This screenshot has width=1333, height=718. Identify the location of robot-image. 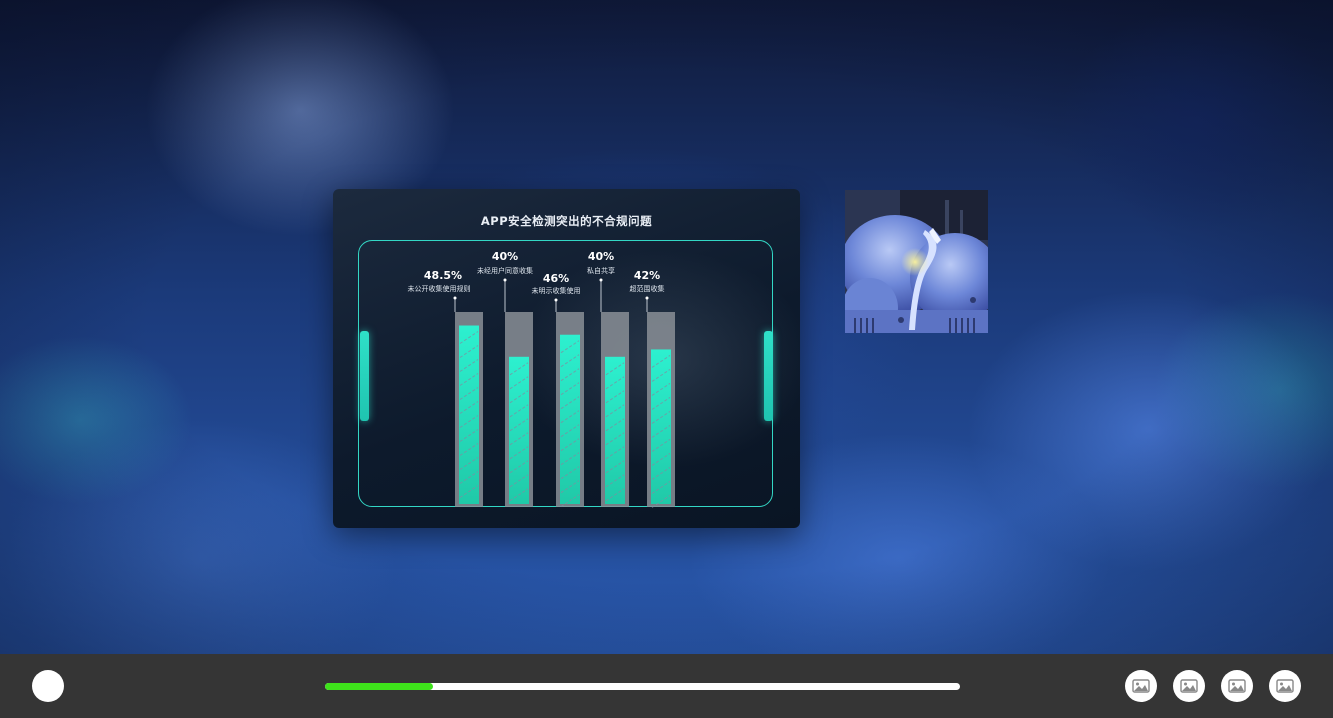
(916, 261).